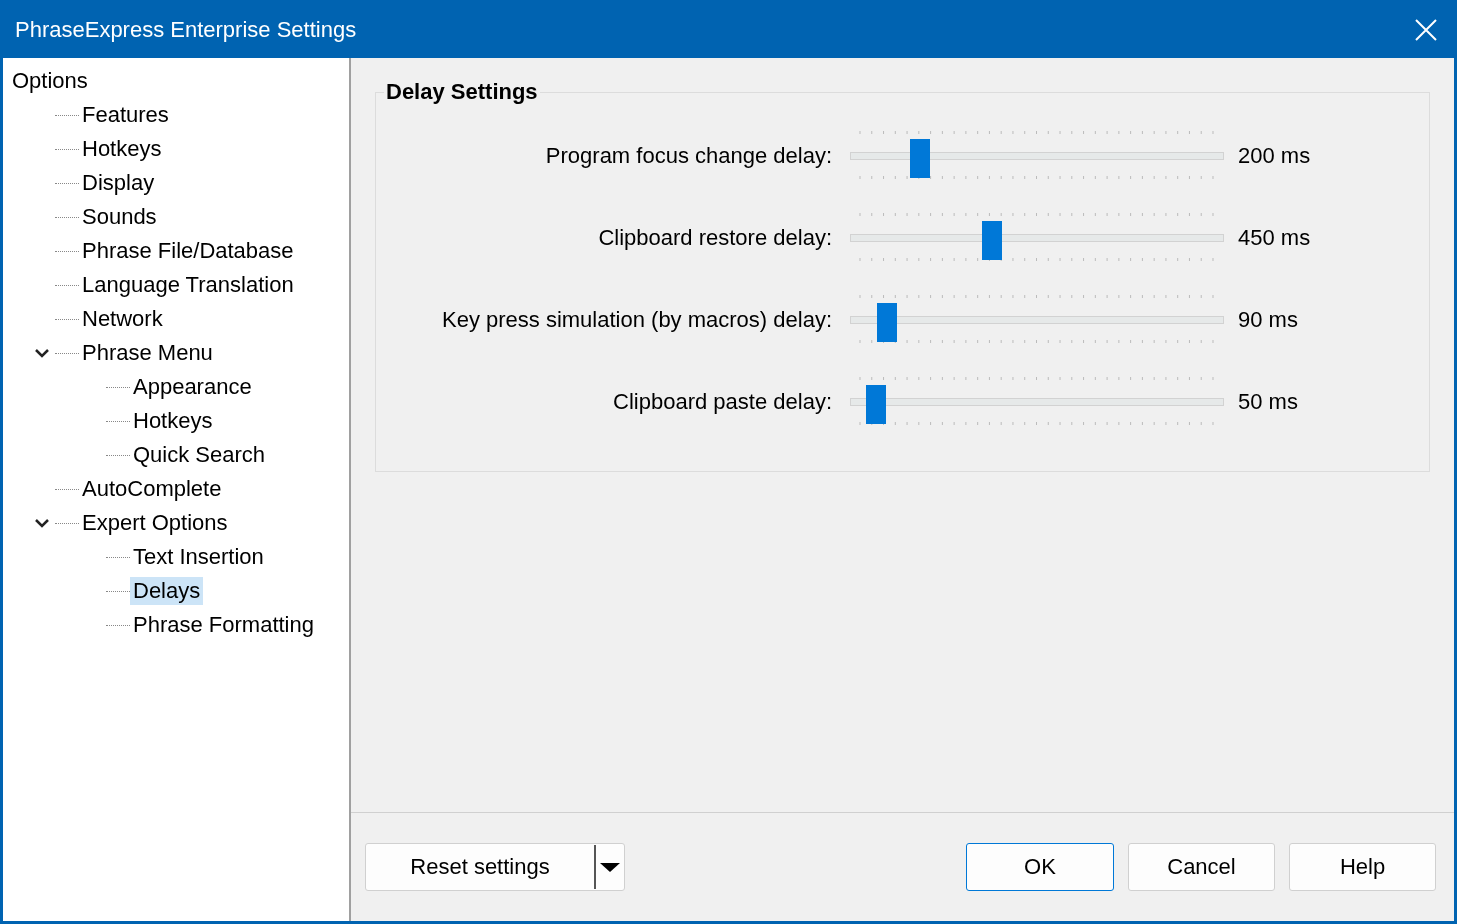  I want to click on tree-item: AutoComplete, so click(152, 489).